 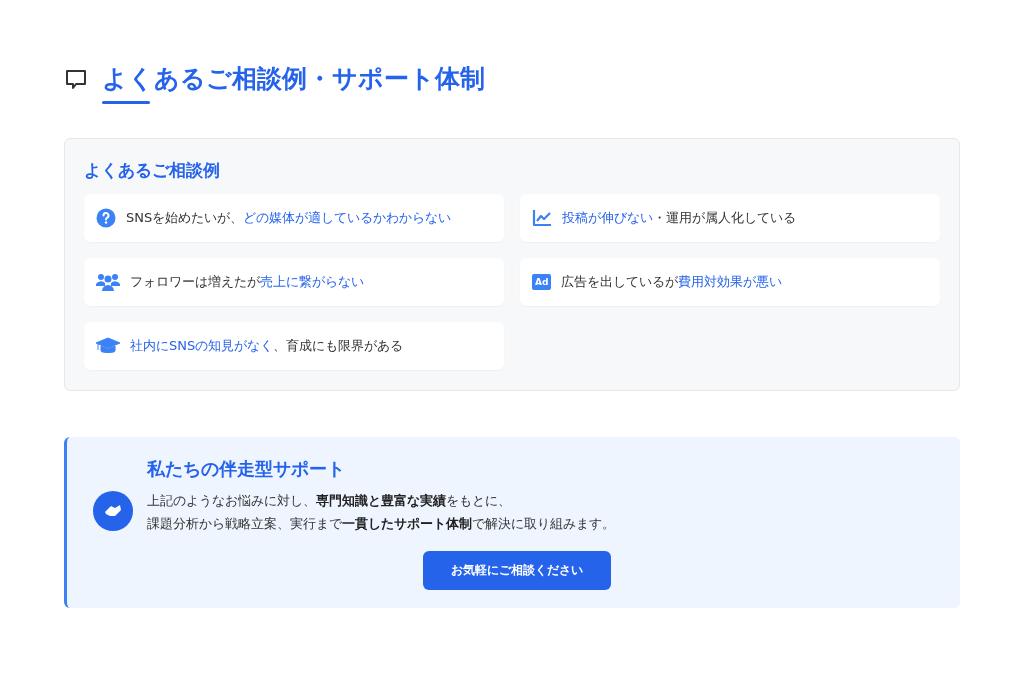 What do you see at coordinates (329, 501) in the screenshot?
I see `support-text: 上記のようなお悩みに対し、専門知識と豊富な実績をもとに、` at bounding box center [329, 501].